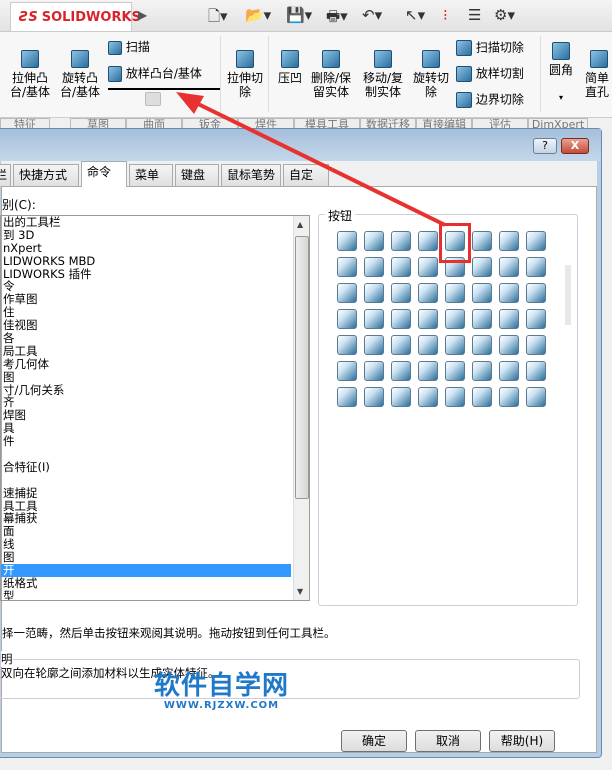 Image resolution: width=612 pixels, height=770 pixels. What do you see at coordinates (482, 241) in the screenshot?
I see `thicken-icon` at bounding box center [482, 241].